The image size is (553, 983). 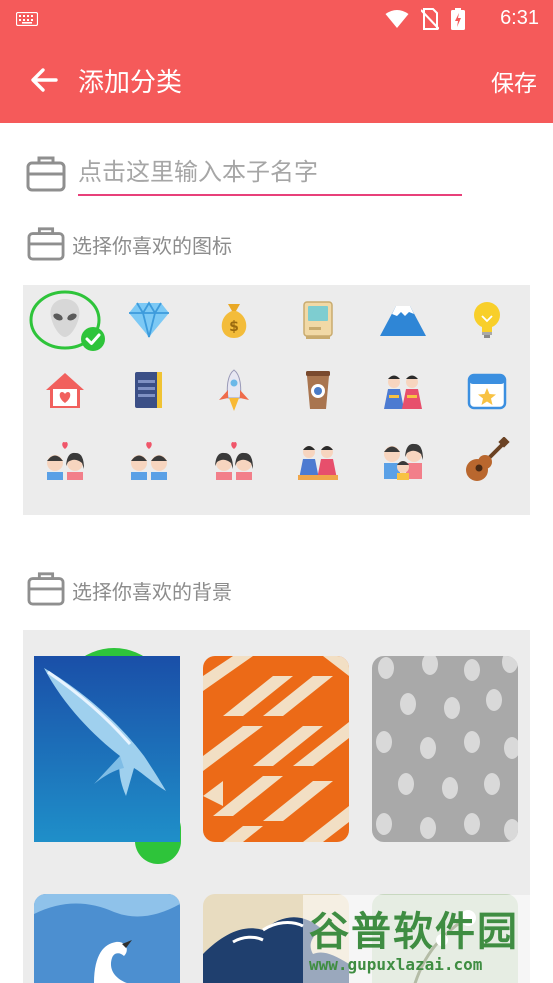 I want to click on icon-option-two-boys, so click(x=149, y=460).